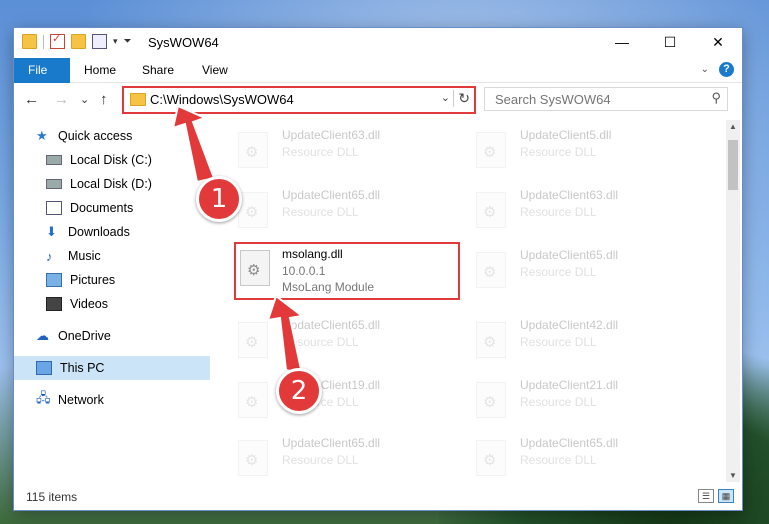  Describe the element at coordinates (121, 368) in the screenshot. I see `sidebar-item-this-pc: This PC` at that location.